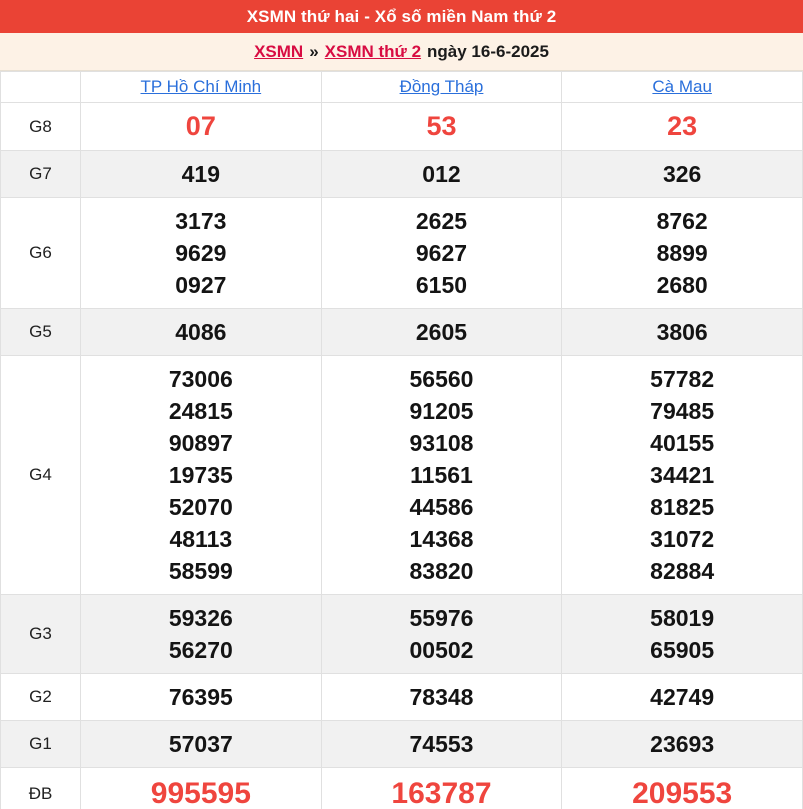 This screenshot has height=809, width=803. I want to click on result-cell-g4-dong-thap: 56560 91205 93108 11561 44586 14368 83820, so click(441, 475).